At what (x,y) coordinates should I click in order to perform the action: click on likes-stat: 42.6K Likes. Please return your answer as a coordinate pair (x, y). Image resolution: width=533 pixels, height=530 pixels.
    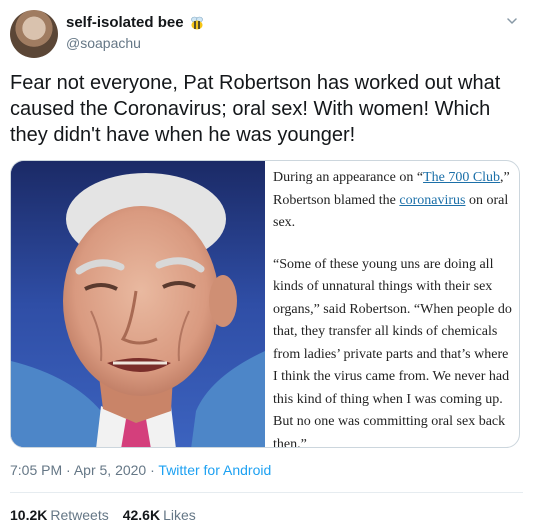
    Looking at the image, I should click on (159, 515).